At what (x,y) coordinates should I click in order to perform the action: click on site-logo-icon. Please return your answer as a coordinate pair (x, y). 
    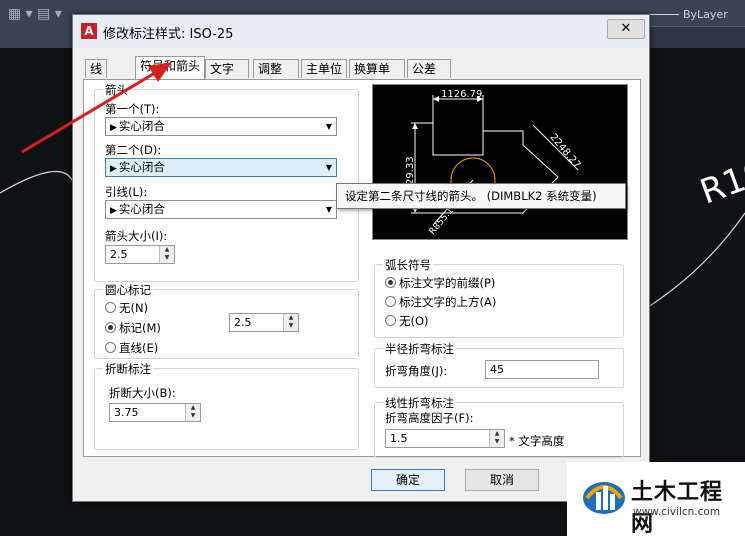
    Looking at the image, I should click on (604, 498).